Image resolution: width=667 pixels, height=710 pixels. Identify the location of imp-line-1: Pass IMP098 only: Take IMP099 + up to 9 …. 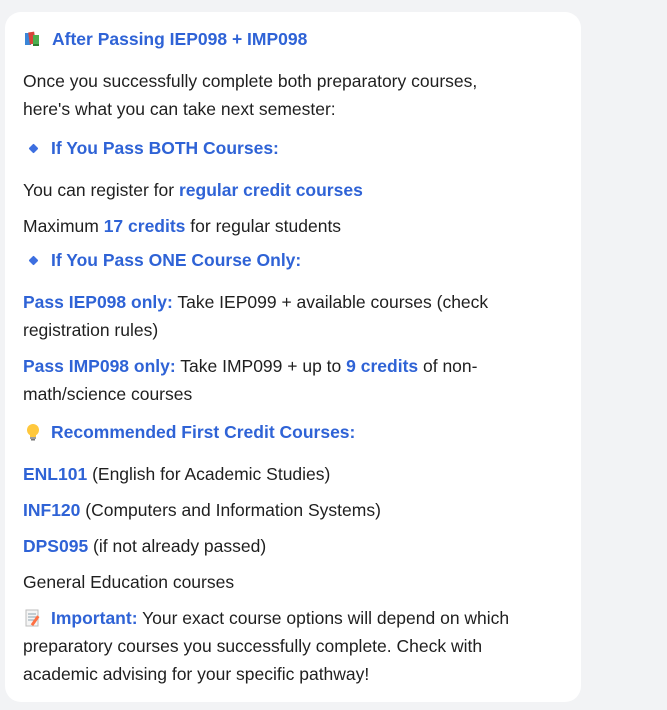
(293, 366).